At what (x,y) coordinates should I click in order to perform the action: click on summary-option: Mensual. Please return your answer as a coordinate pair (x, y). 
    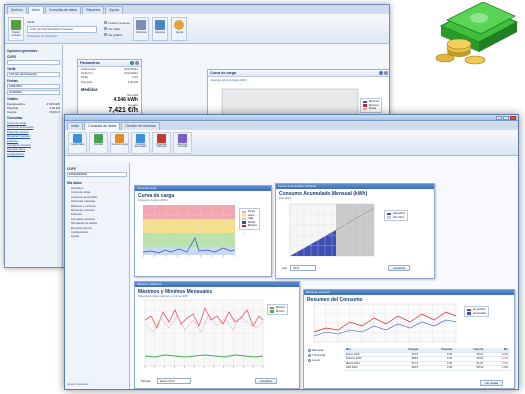
    Looking at the image, I should click on (316, 350).